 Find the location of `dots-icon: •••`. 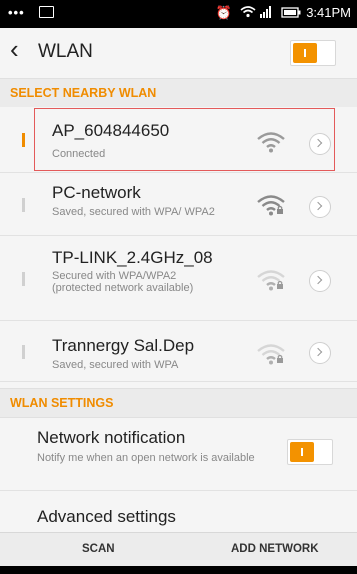

dots-icon: ••• is located at coordinates (16, 12).